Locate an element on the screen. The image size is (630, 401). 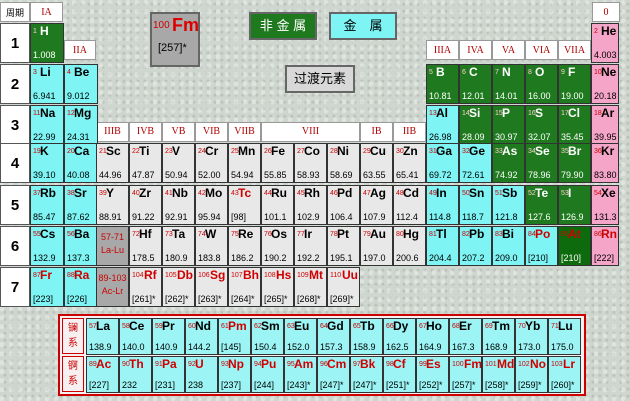
element-lu: 71 Lu 175.0 is located at coordinates (564, 336).